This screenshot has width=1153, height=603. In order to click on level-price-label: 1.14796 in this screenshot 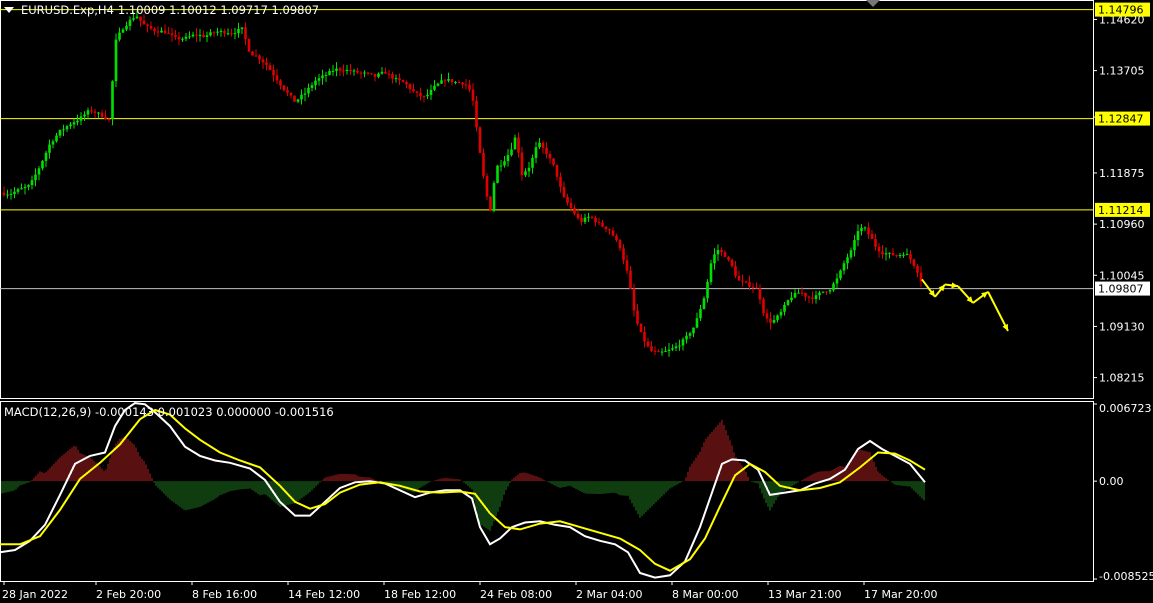, I will do `click(1121, 10)`.